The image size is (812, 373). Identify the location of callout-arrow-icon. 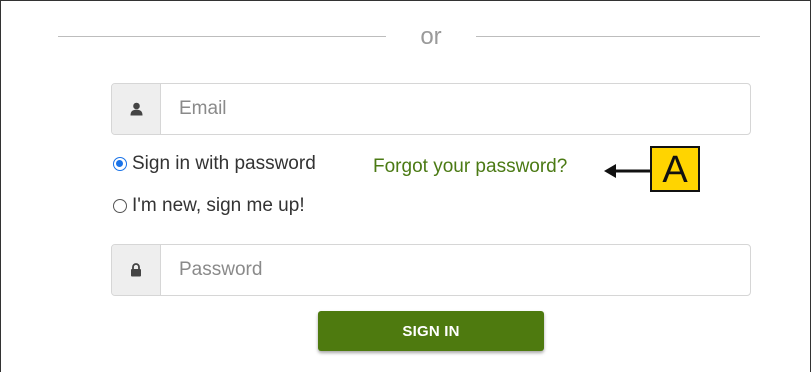
(627, 171).